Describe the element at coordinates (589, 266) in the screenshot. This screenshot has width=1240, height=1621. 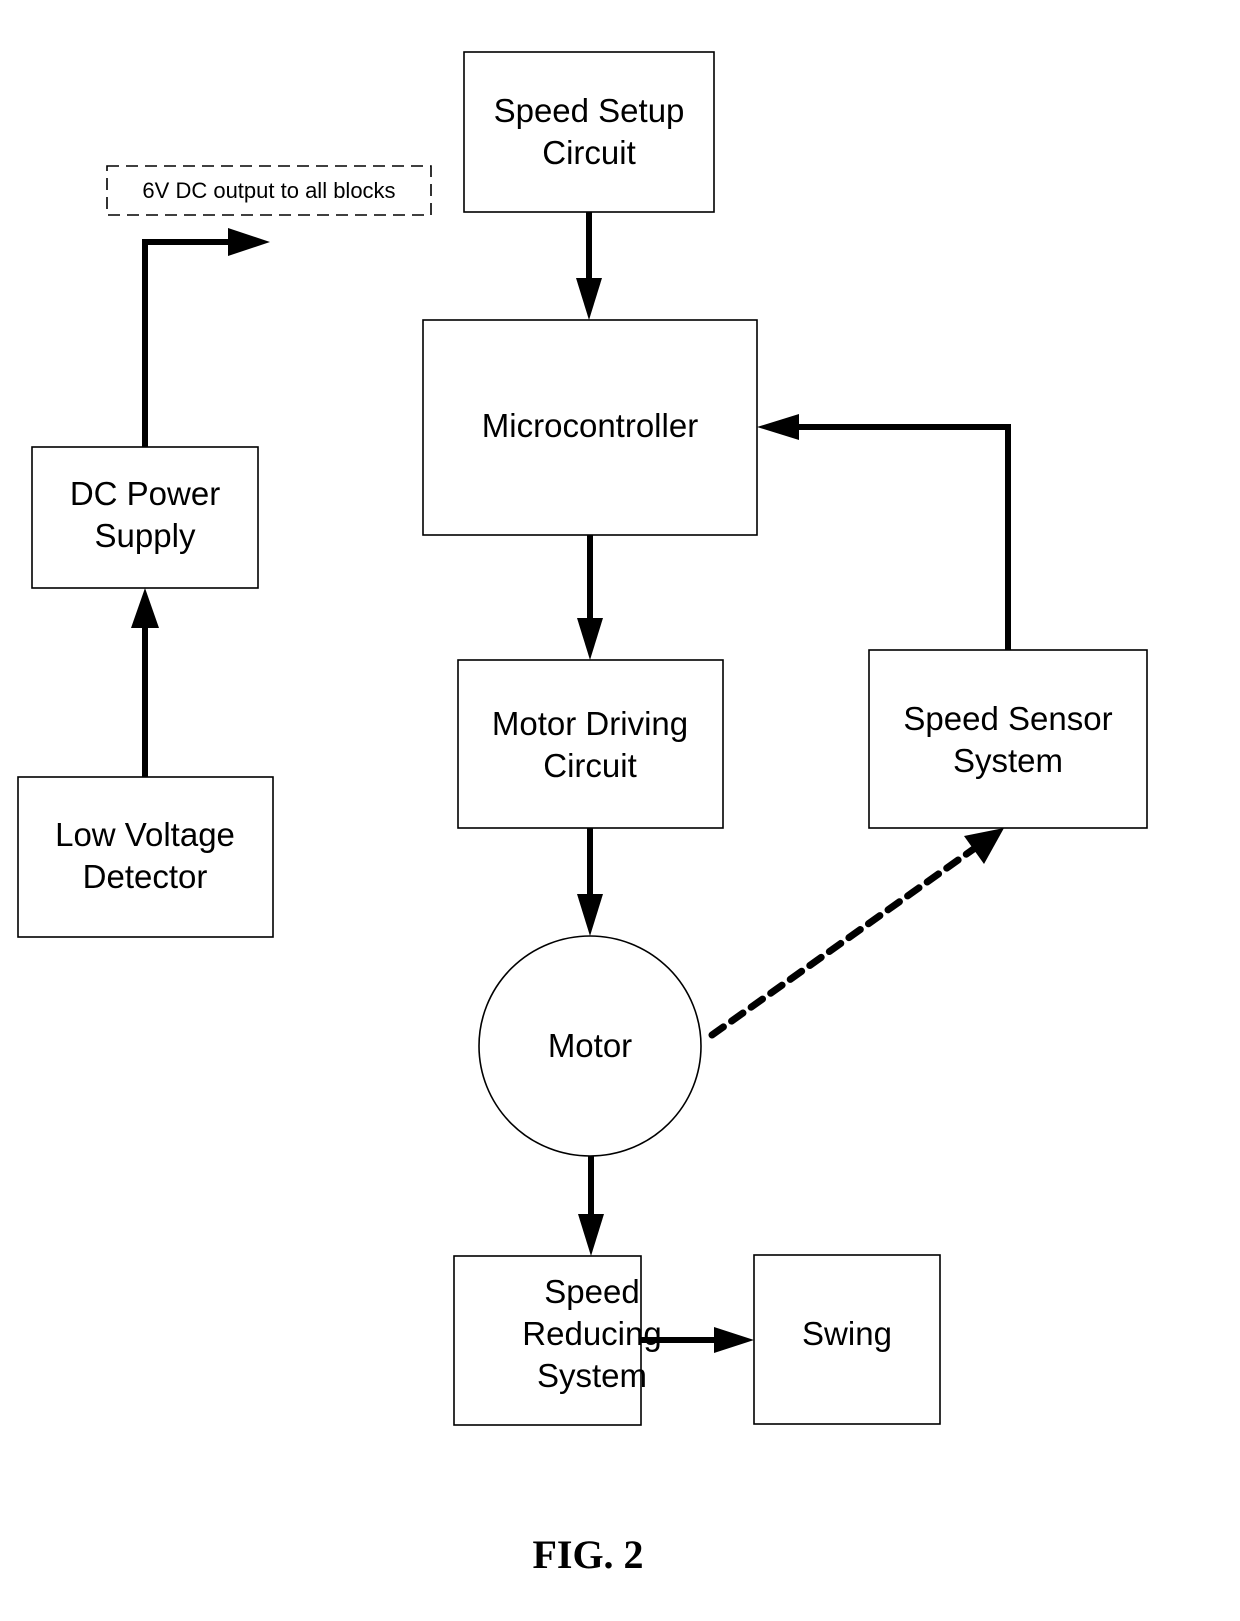
I see `arrow-speed-setup-to-microcontroller` at that location.